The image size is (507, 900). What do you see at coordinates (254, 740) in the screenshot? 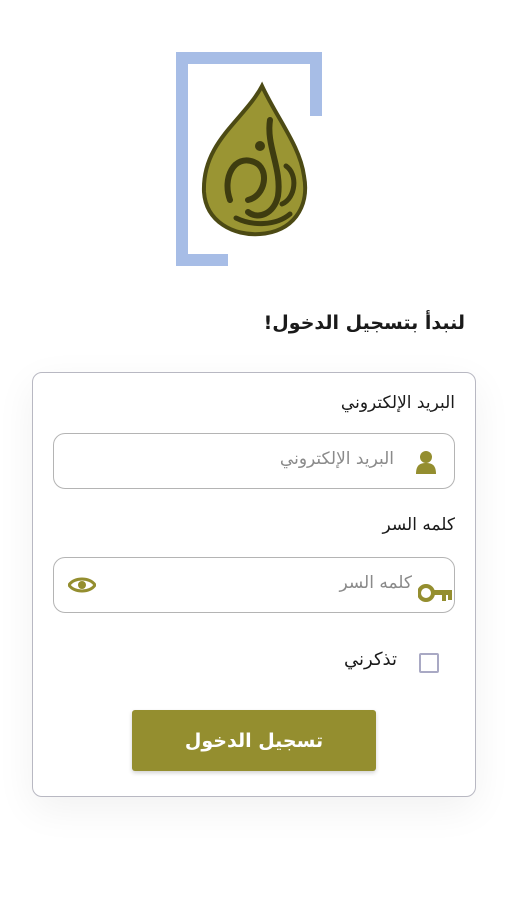
I see `login-button: تسجيل الدخول` at bounding box center [254, 740].